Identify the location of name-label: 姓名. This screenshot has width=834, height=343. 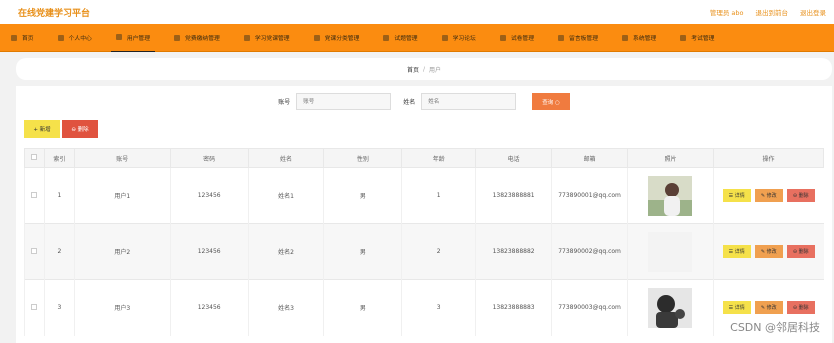
(409, 102).